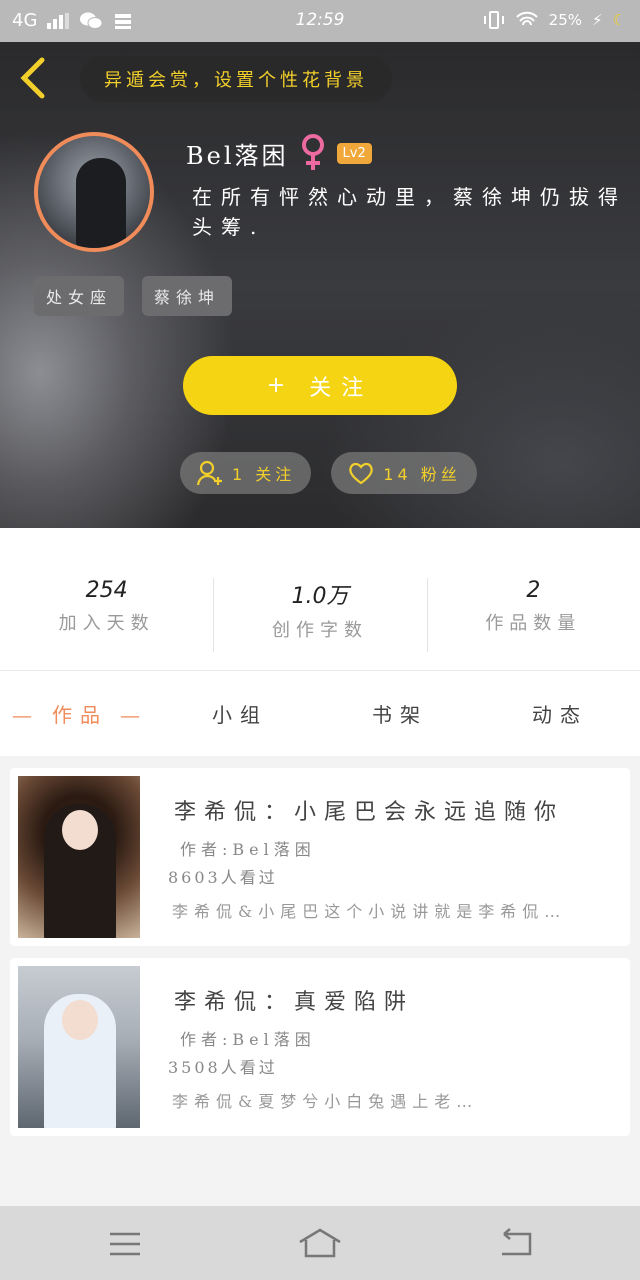  I want to click on follow-label: 关注, so click(341, 388).